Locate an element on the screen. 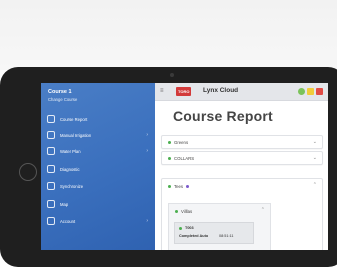  sidebar-item-synchronize: Synchronize is located at coordinates (99, 186).